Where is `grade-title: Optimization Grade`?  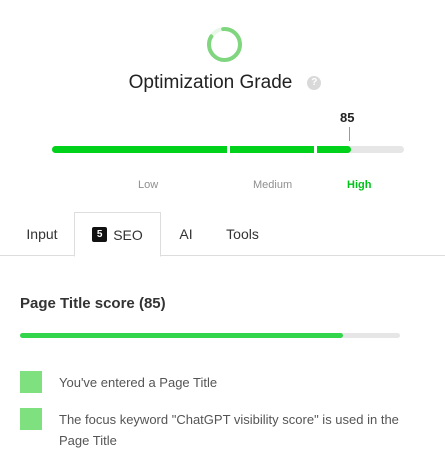
grade-title: Optimization Grade is located at coordinates (210, 82).